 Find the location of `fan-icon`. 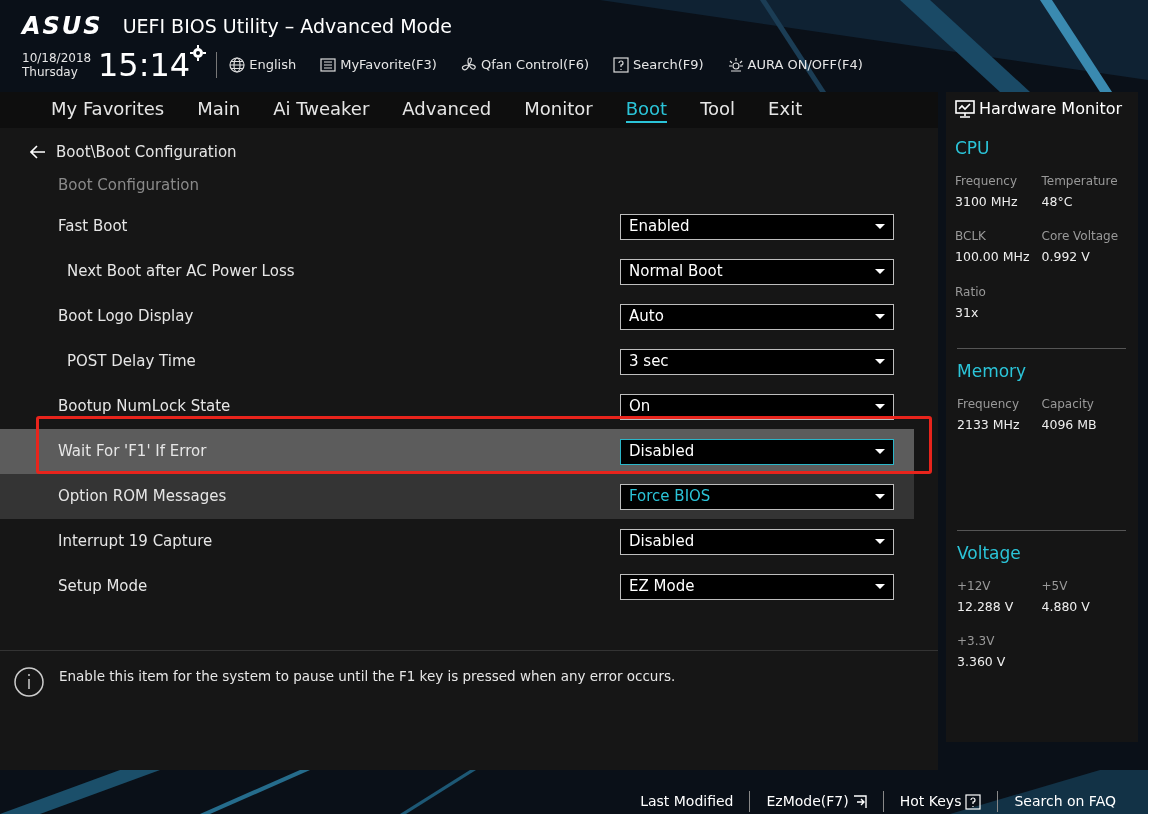

fan-icon is located at coordinates (468, 64).